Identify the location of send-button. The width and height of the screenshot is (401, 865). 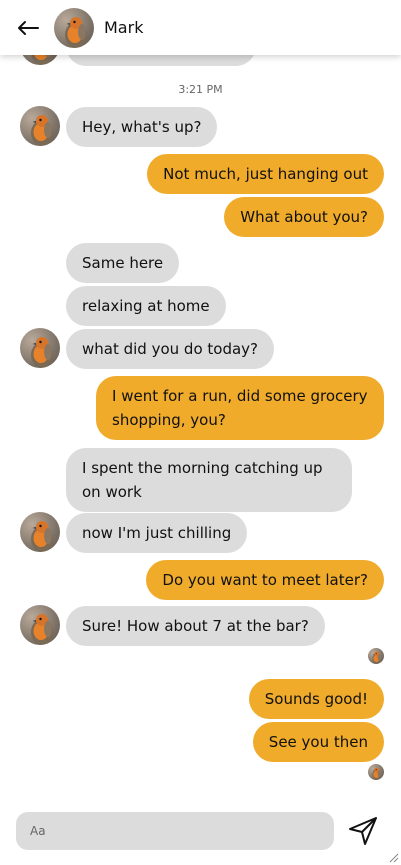
(363, 831).